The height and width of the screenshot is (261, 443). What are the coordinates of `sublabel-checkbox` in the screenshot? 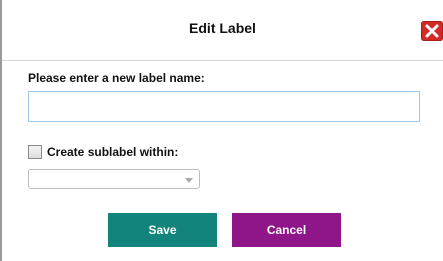 It's located at (35, 152).